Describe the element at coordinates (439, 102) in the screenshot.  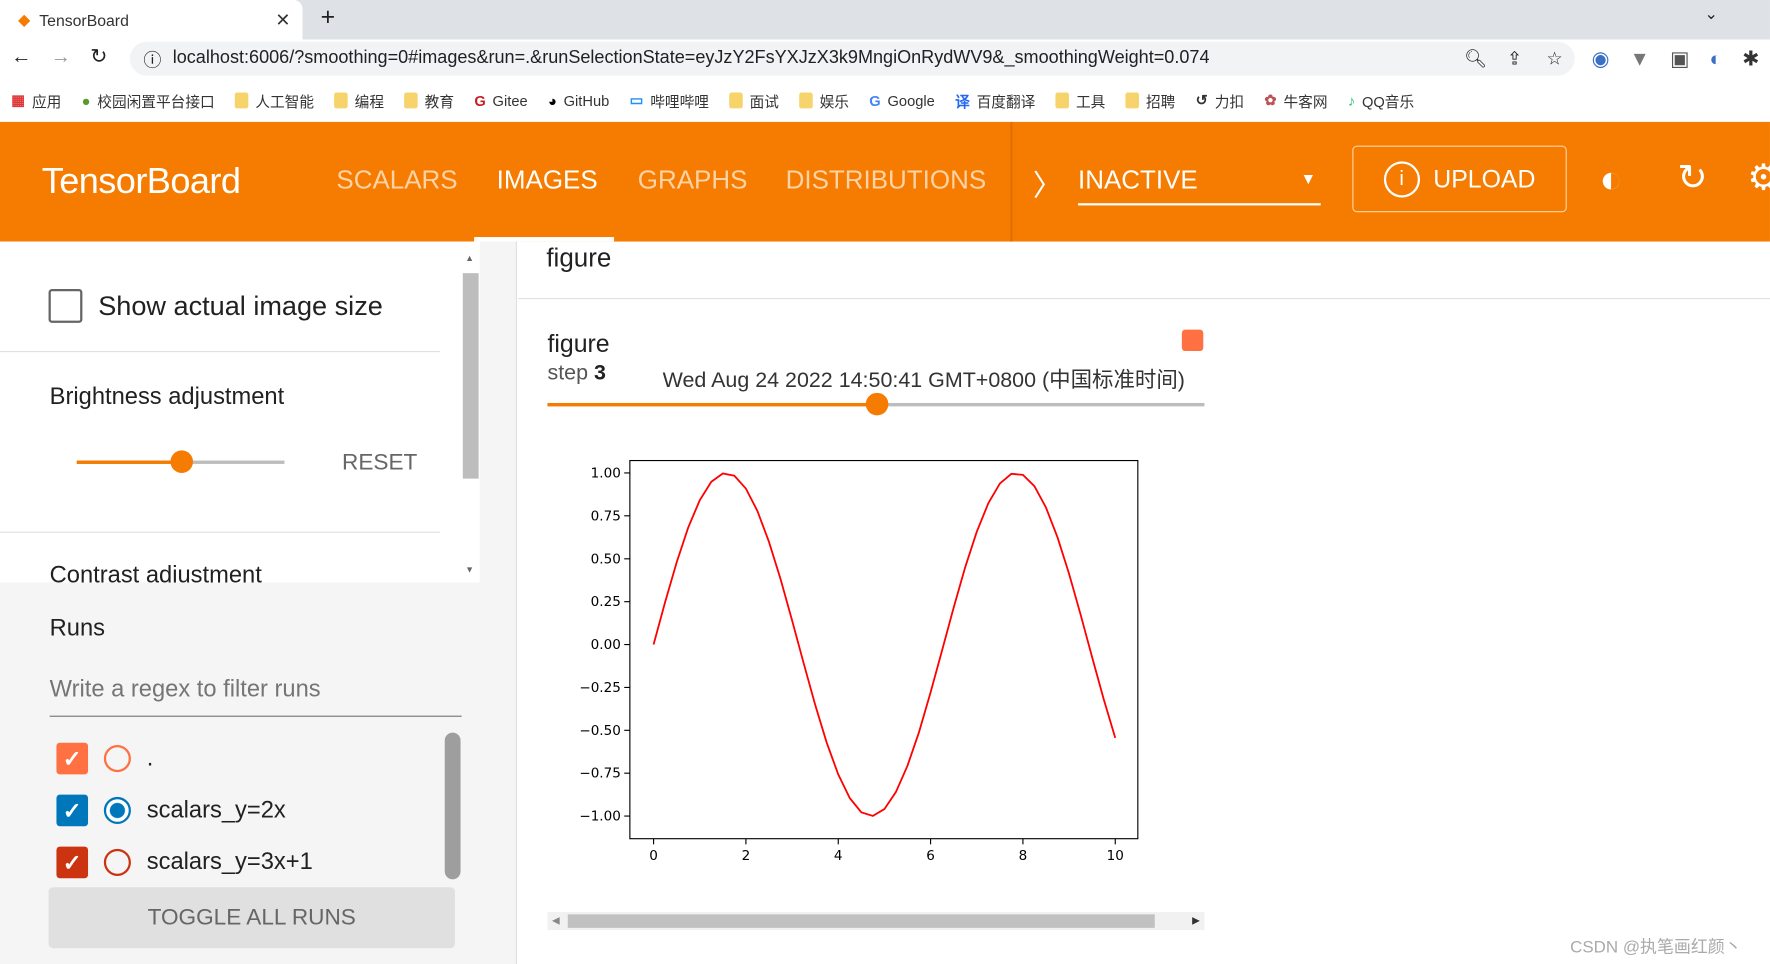
I see `bookmark-label: 教育` at that location.